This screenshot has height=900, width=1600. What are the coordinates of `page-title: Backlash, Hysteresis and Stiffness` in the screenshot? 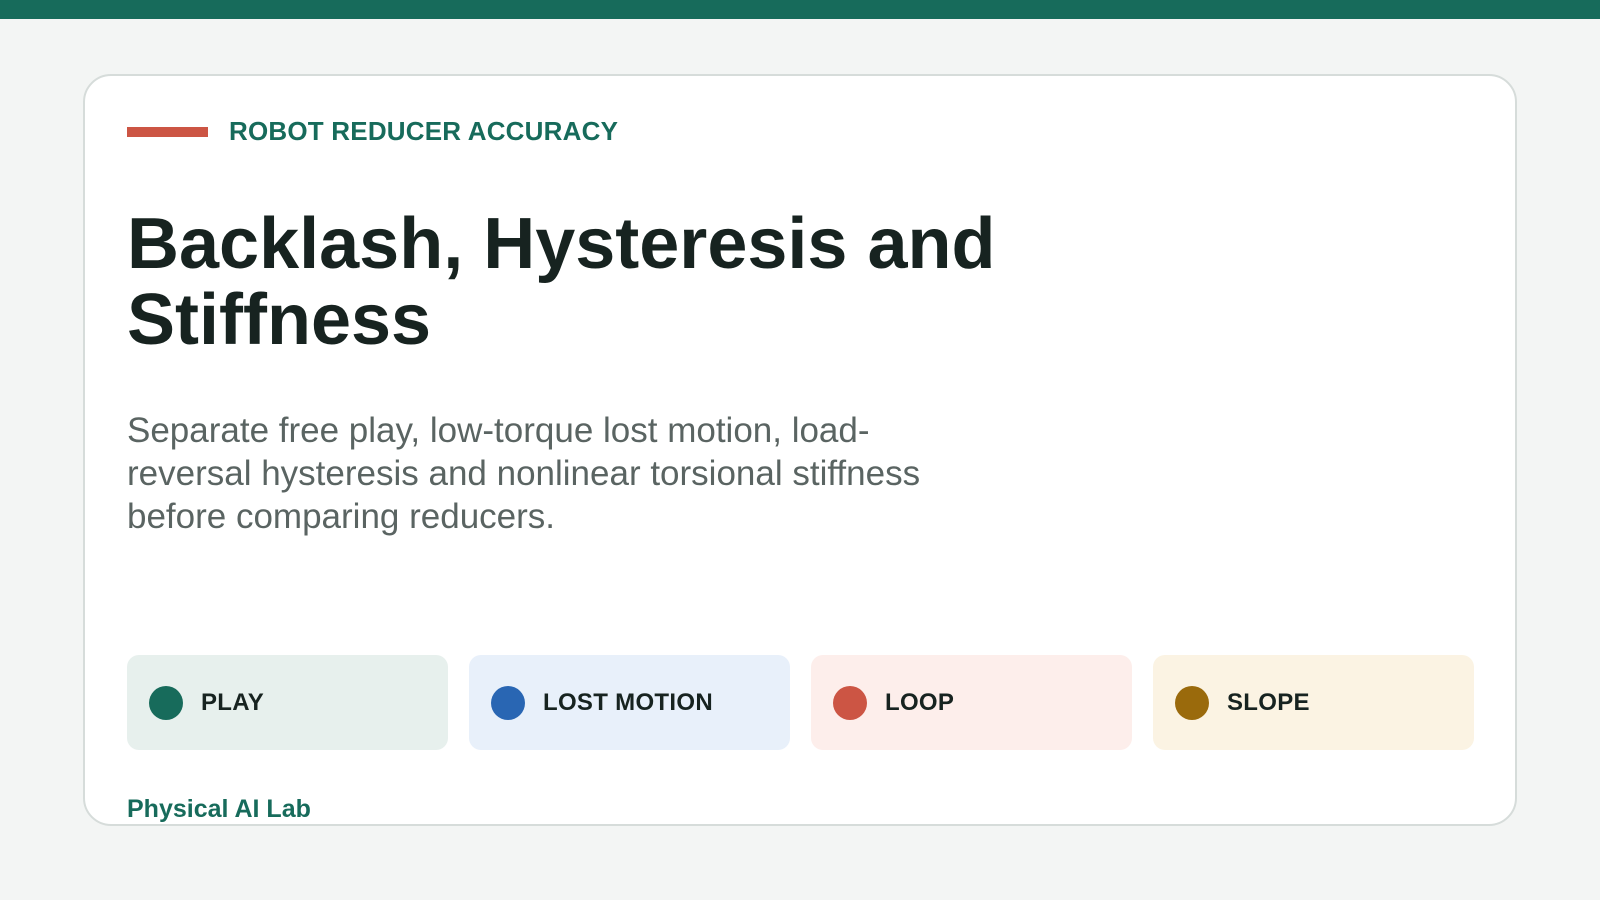 It's located at (561, 282).